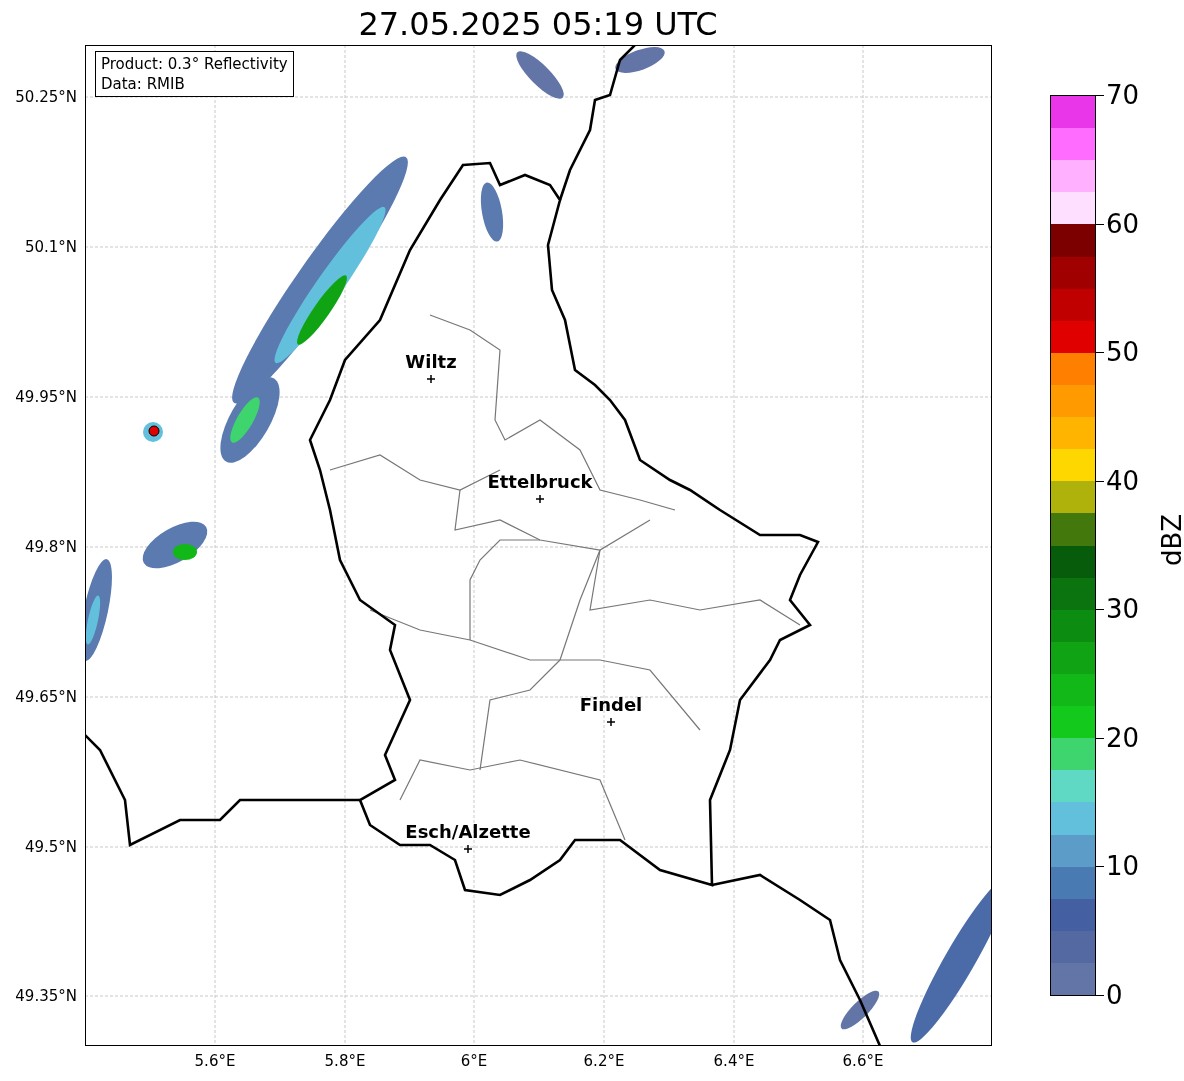 The image size is (1184, 1081). Describe the element at coordinates (1123, 95) in the screenshot. I see `colorbar-tick-label: 70` at that location.